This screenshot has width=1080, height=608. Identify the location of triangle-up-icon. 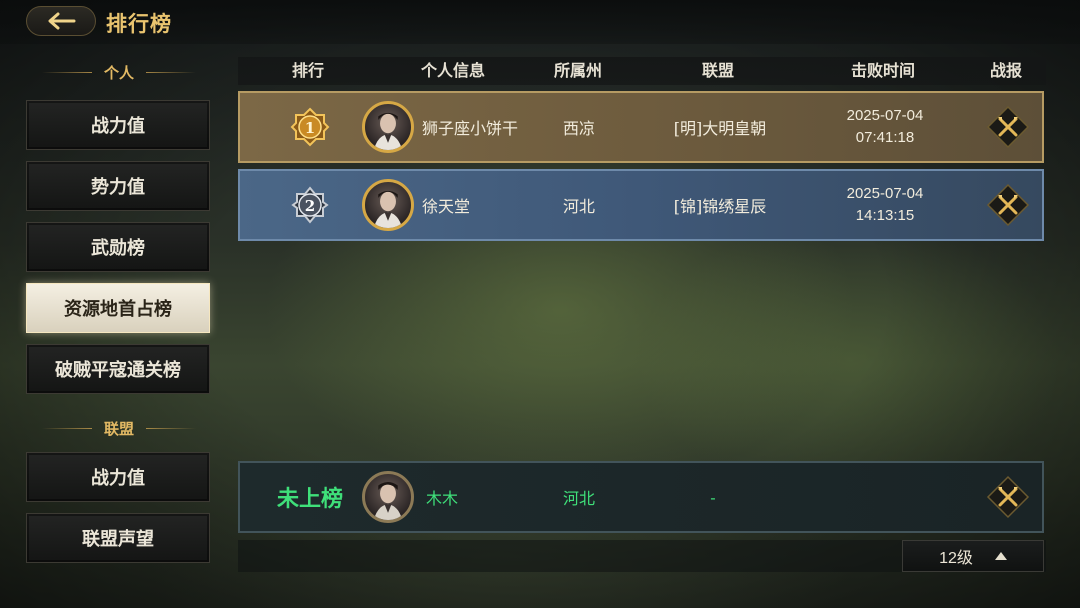
(1000, 556).